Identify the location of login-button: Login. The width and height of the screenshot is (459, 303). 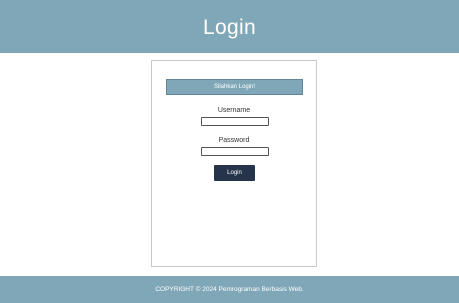
(234, 173).